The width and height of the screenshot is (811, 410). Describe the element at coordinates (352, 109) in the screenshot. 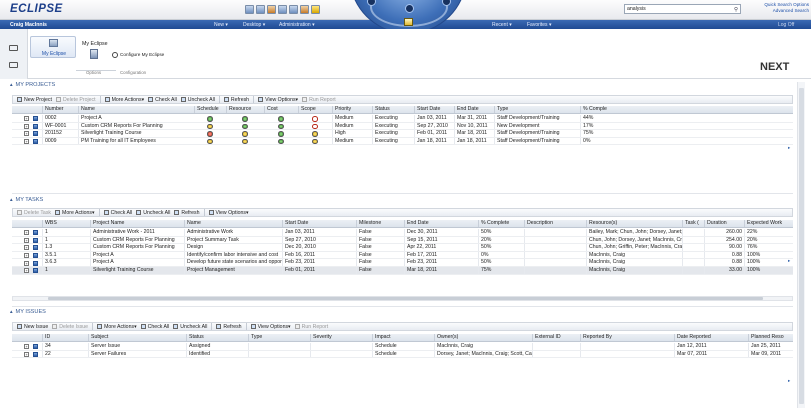

I see `column-header: Priority` at that location.